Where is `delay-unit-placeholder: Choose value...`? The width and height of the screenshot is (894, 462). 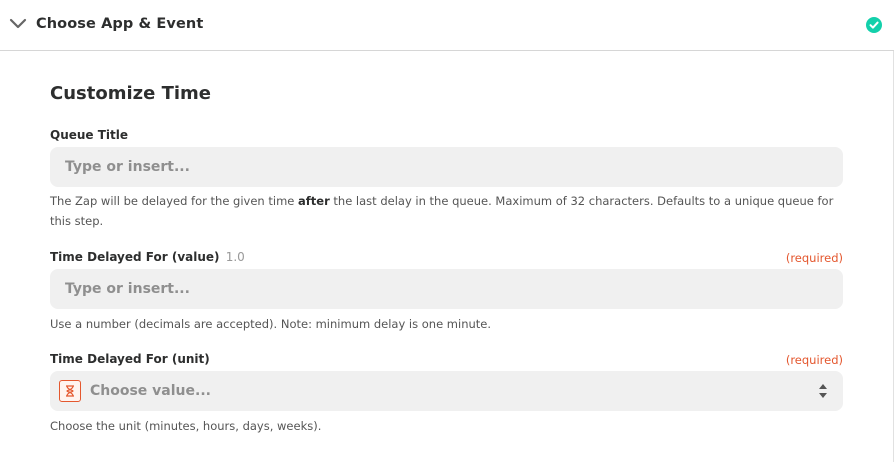
delay-unit-placeholder: Choose value... is located at coordinates (150, 391).